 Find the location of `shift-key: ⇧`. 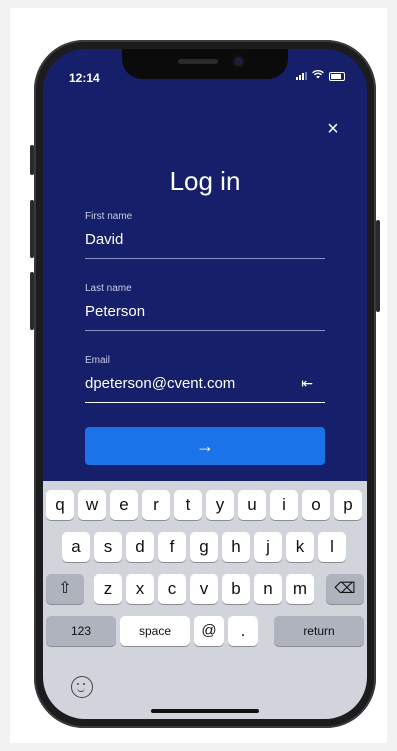

shift-key: ⇧ is located at coordinates (65, 589).